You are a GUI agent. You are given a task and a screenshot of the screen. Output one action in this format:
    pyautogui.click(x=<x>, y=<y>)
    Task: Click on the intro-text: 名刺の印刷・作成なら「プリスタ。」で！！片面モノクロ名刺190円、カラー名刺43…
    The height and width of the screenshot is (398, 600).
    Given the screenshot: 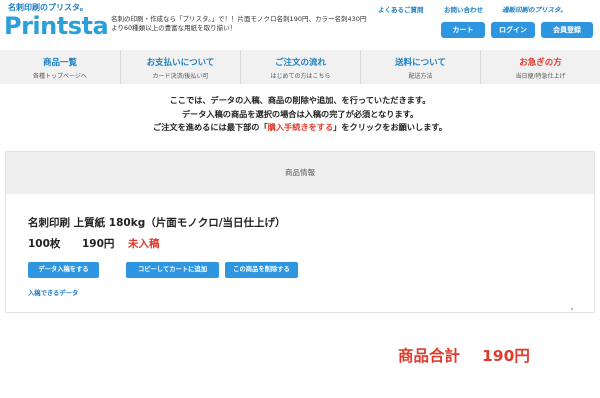 What is the action you would take?
    pyautogui.click(x=239, y=23)
    